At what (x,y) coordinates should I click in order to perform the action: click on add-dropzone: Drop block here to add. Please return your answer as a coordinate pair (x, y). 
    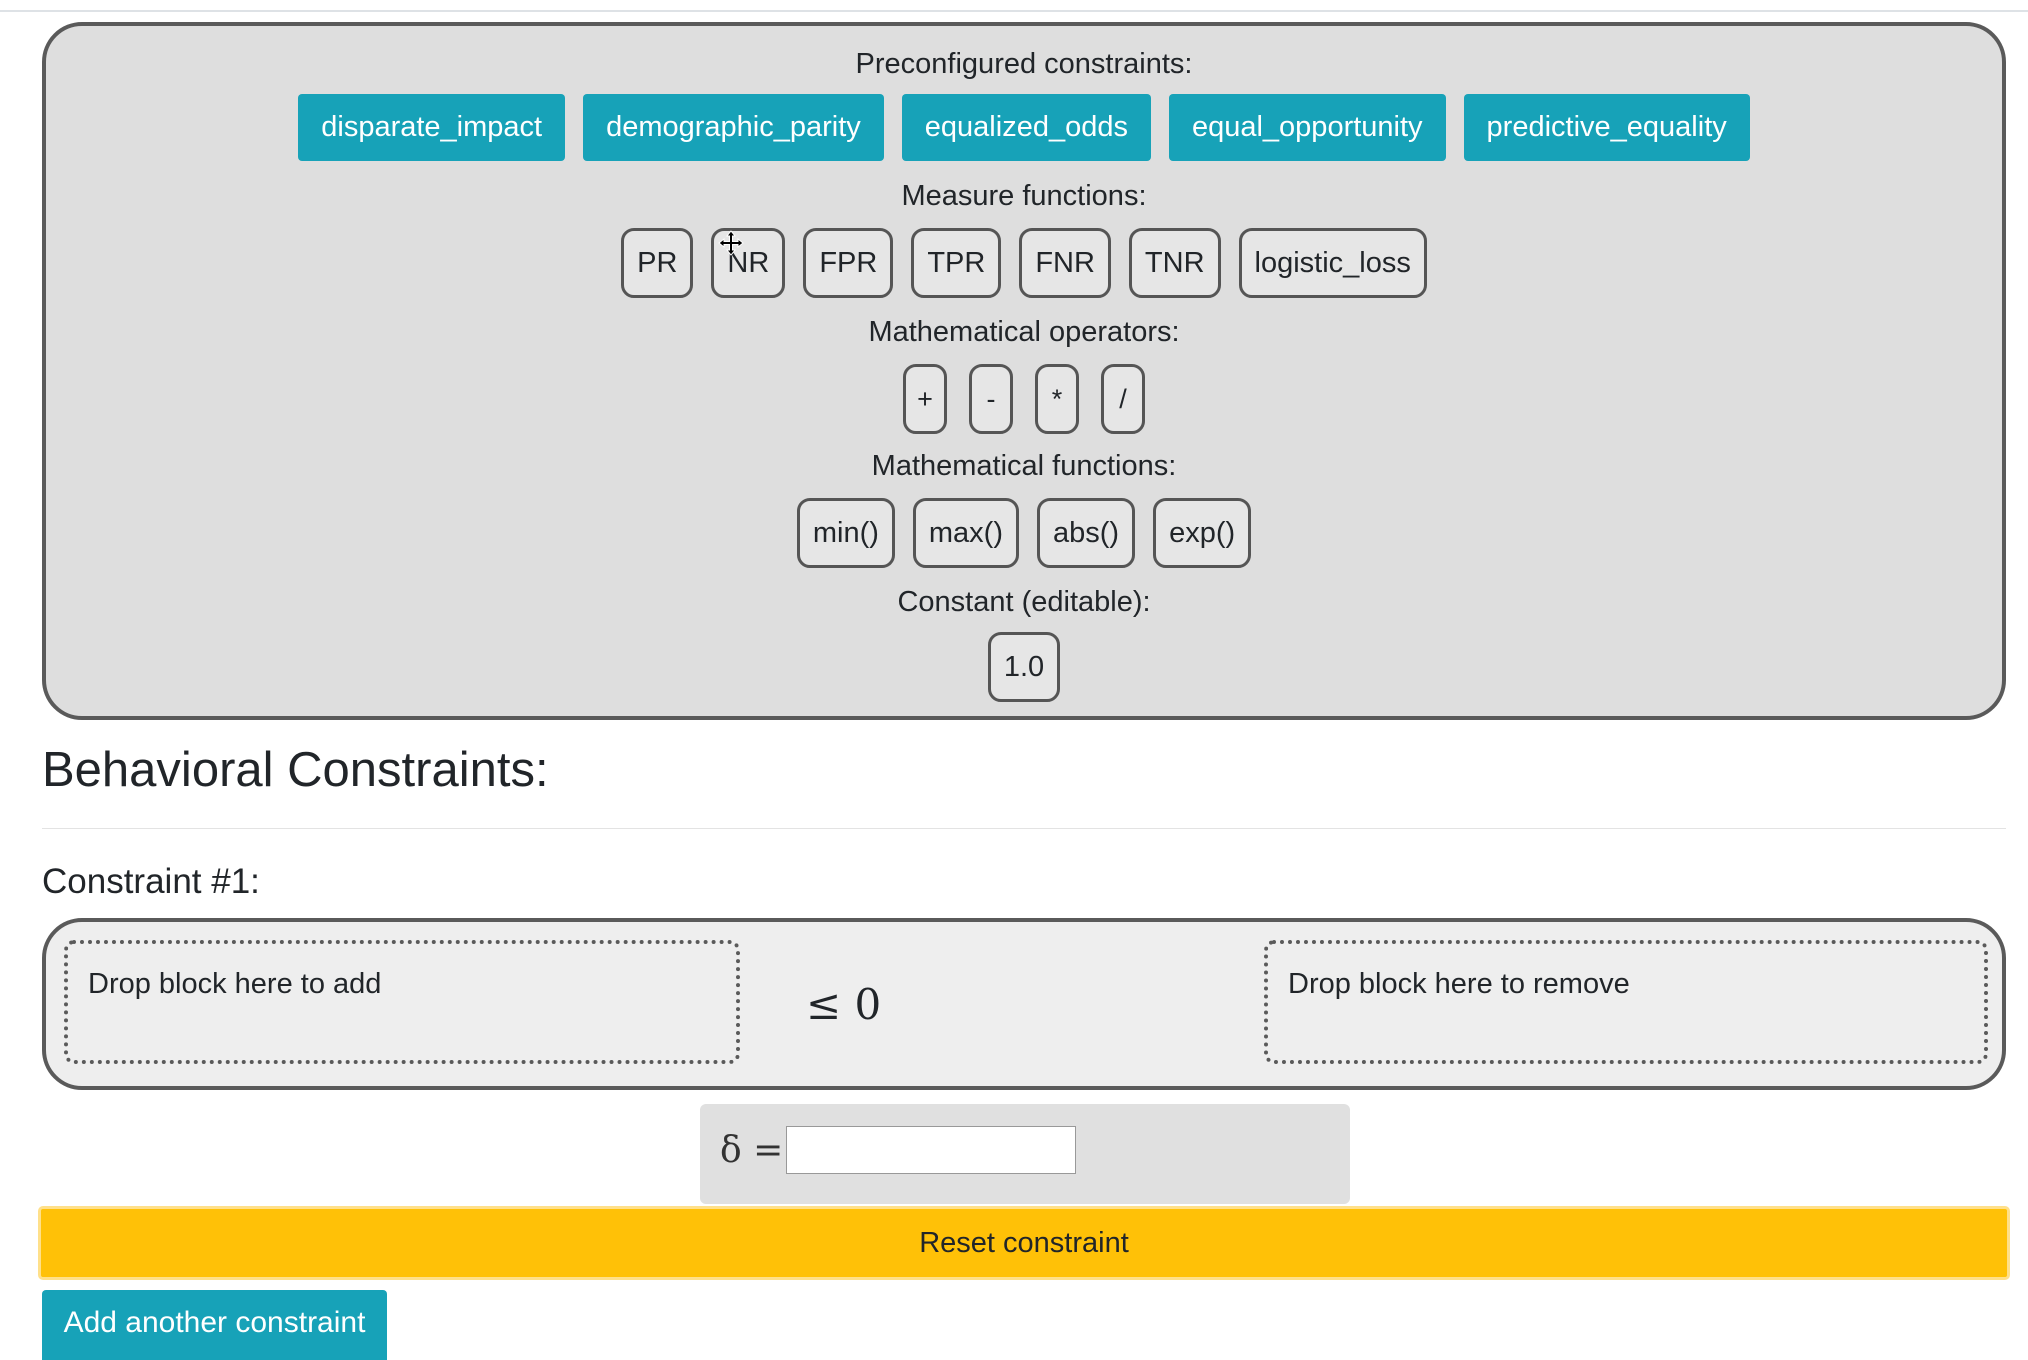
    Looking at the image, I should click on (402, 1002).